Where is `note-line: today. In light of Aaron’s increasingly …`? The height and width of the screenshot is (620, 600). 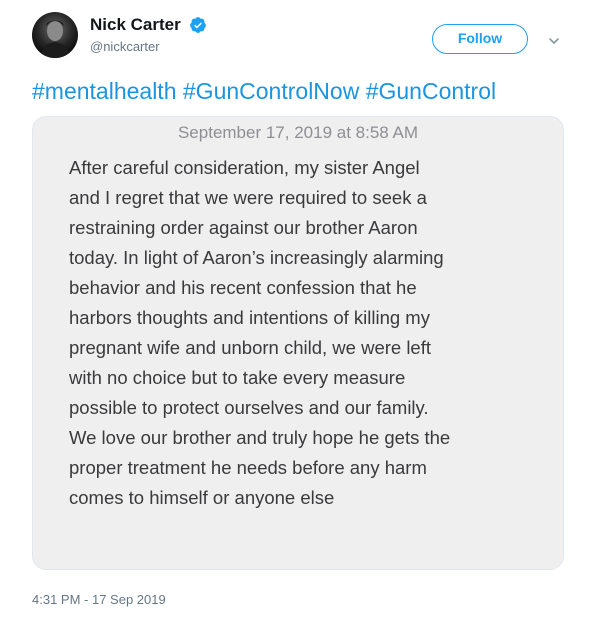
note-line: today. In light of Aaron’s increasingly … is located at coordinates (256, 257).